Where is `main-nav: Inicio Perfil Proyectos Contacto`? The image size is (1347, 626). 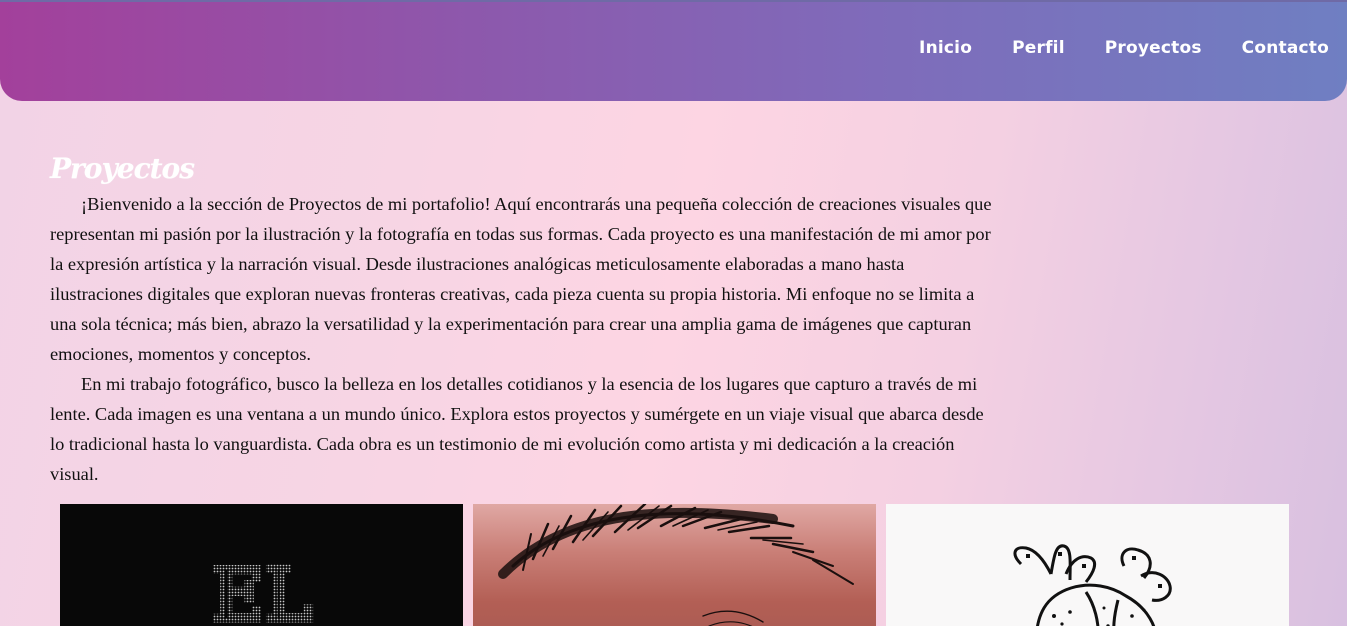 main-nav: Inicio Perfil Proyectos Contacto is located at coordinates (1124, 48).